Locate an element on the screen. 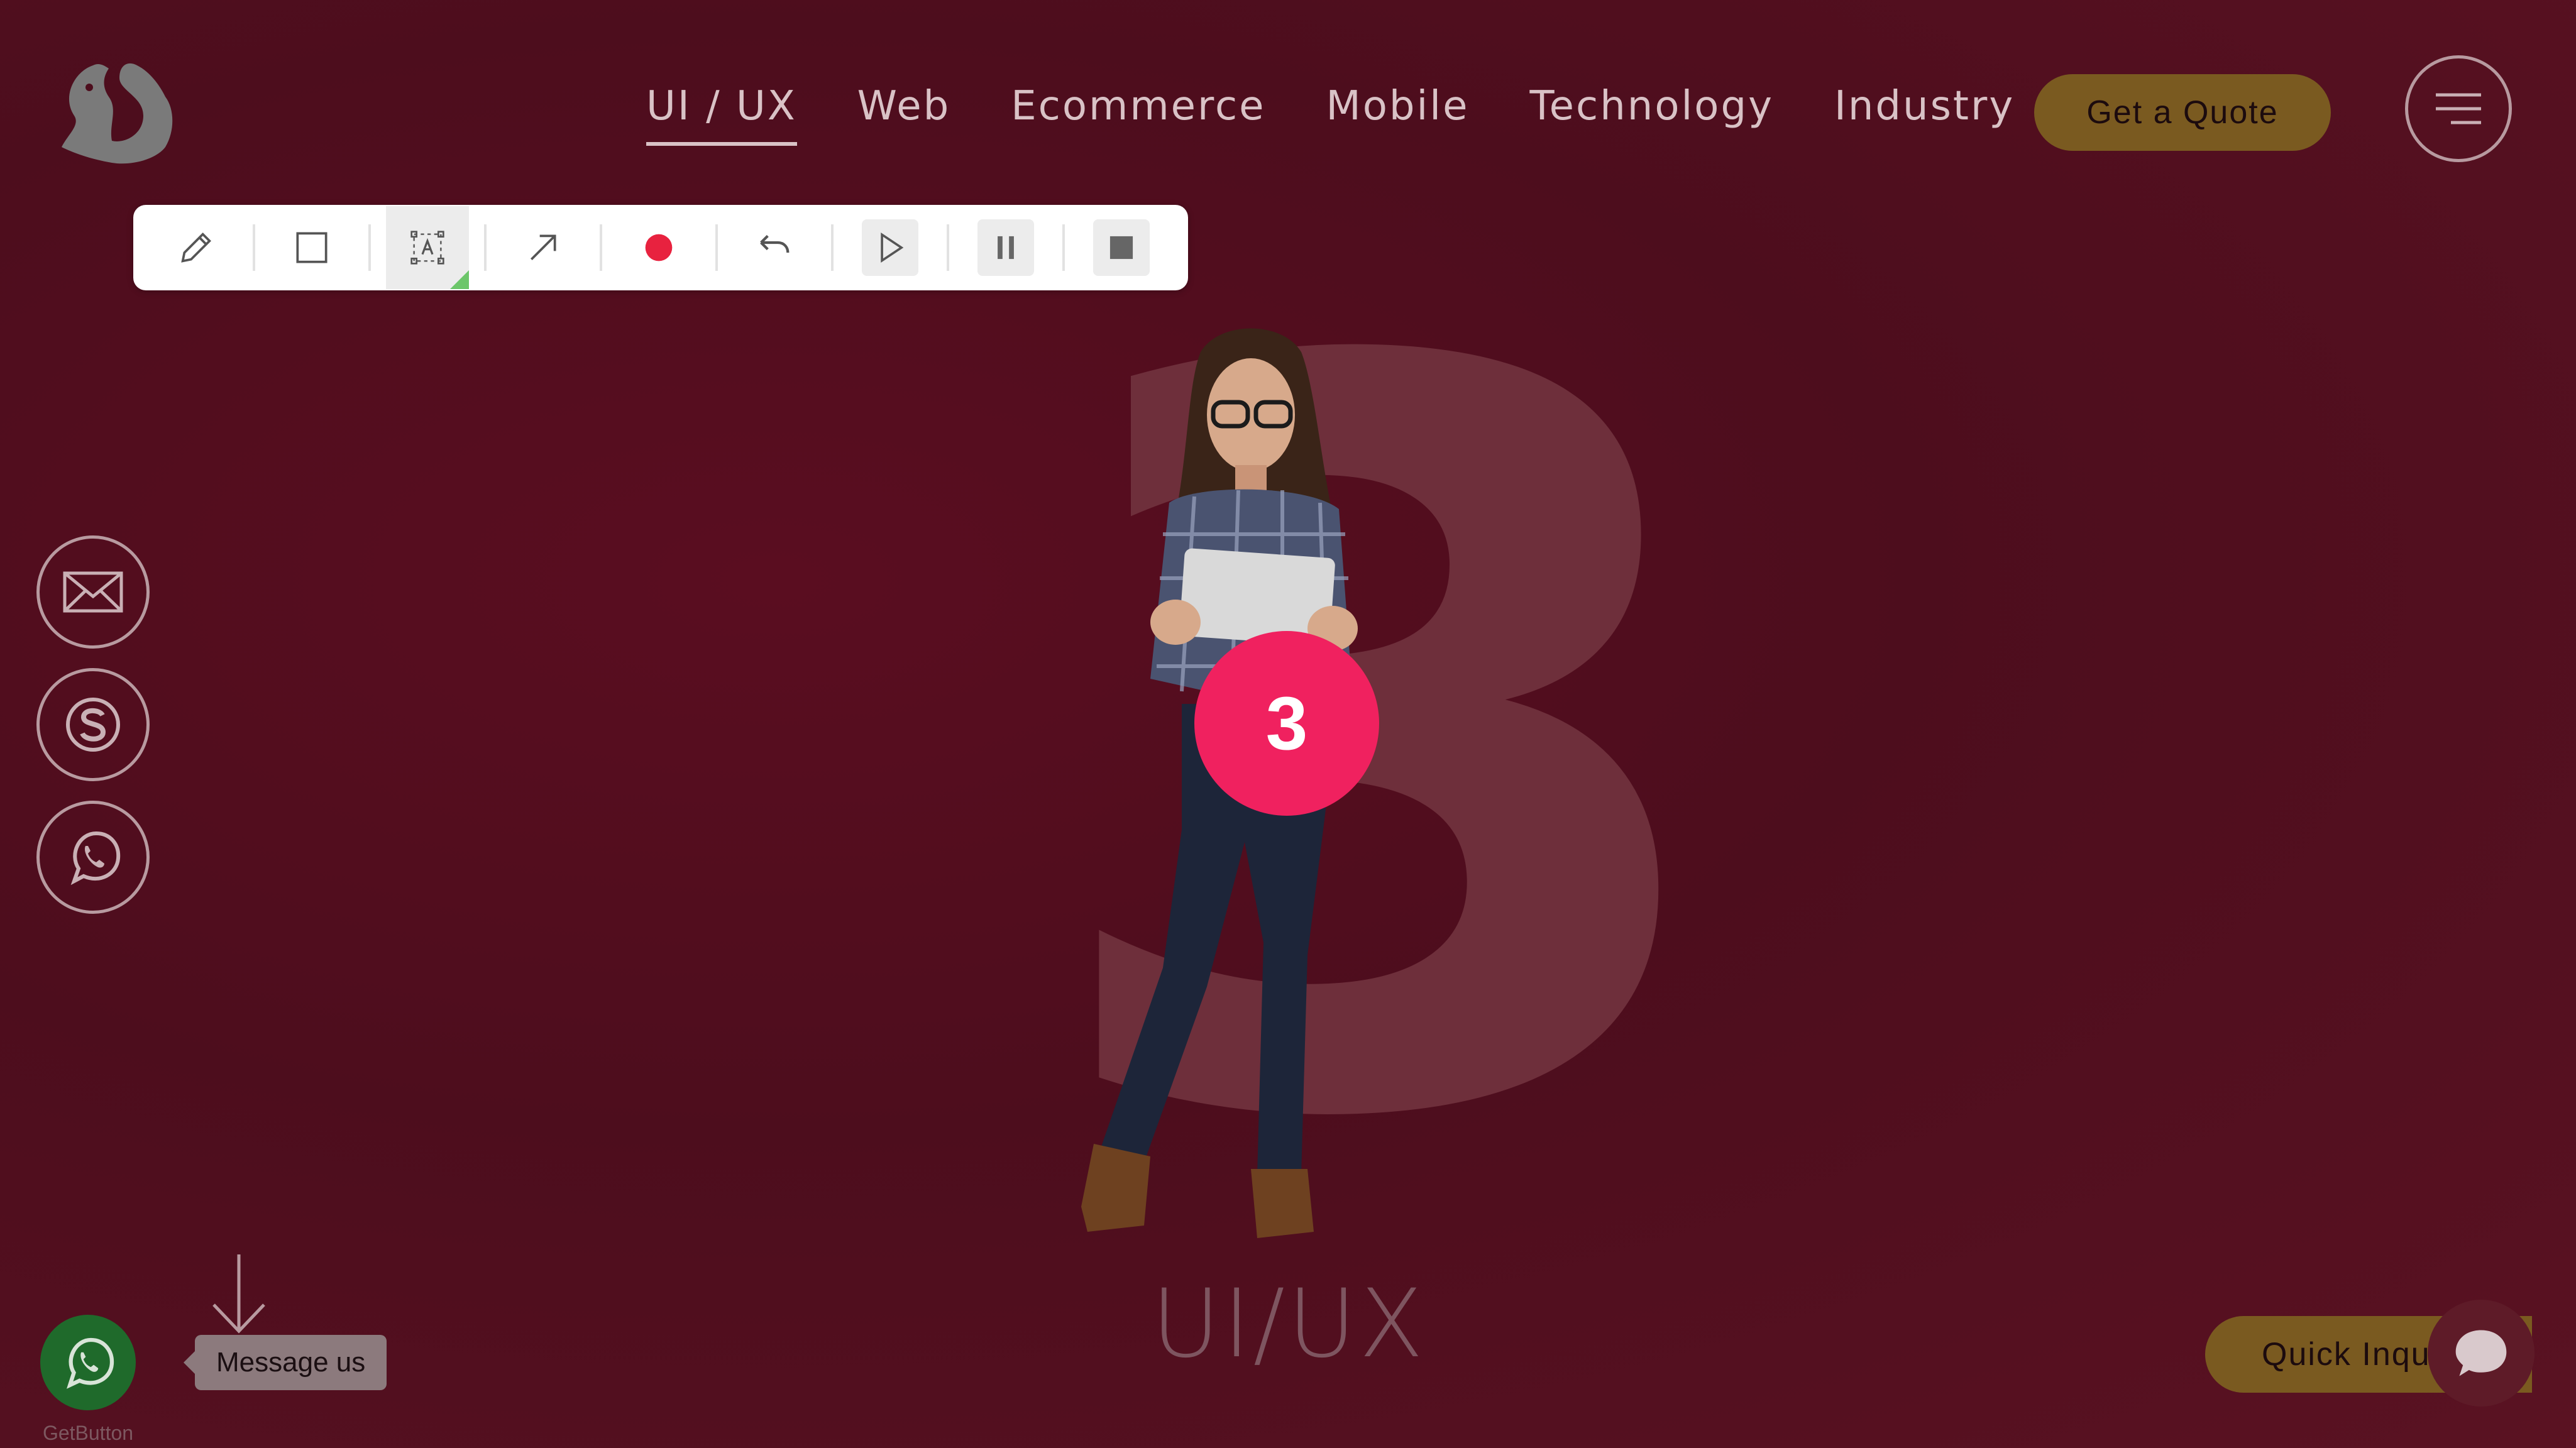 The height and width of the screenshot is (1448, 2576). nav-item-ui-ux: UI / UX is located at coordinates (722, 114).